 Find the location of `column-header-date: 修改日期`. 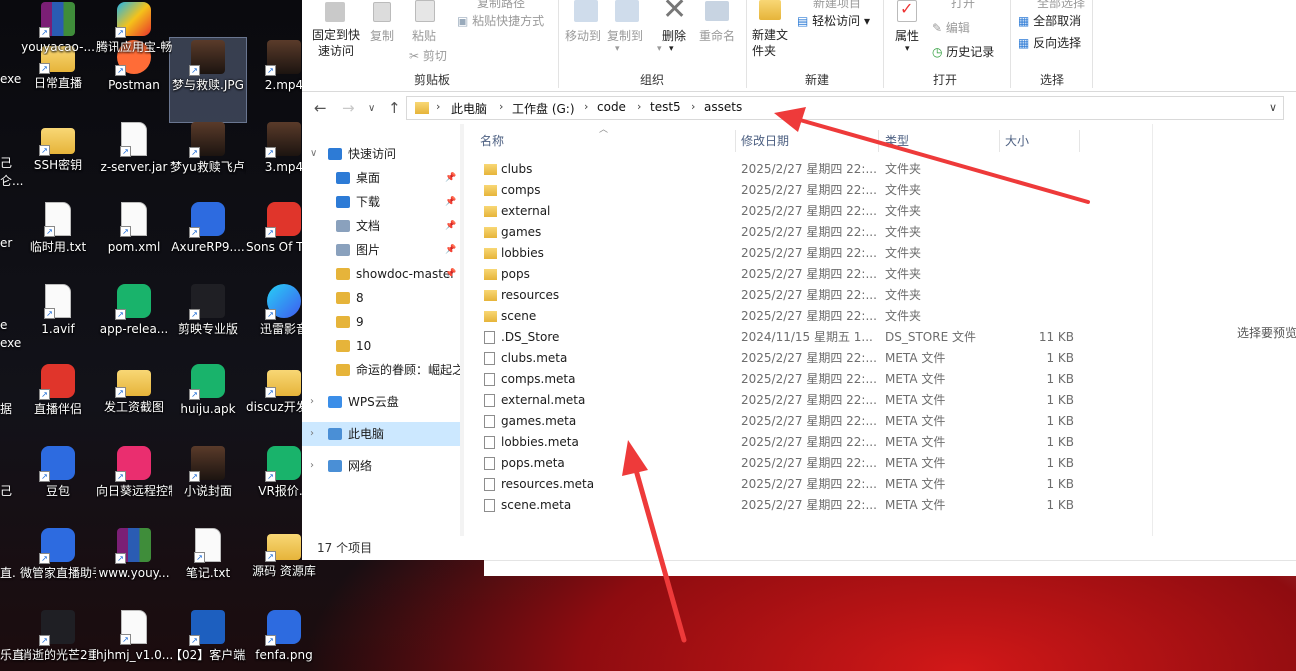

column-header-date: 修改日期 is located at coordinates (765, 140).